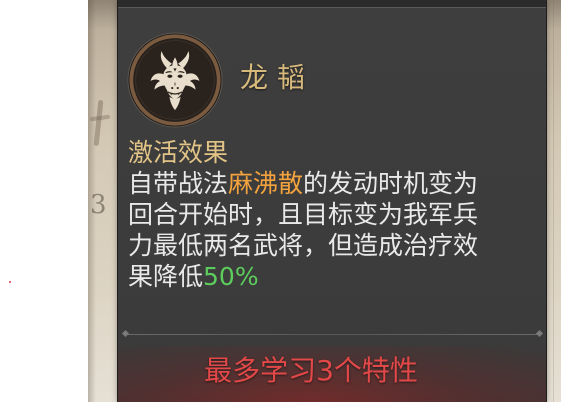  I want to click on section-divider, so click(332, 333).